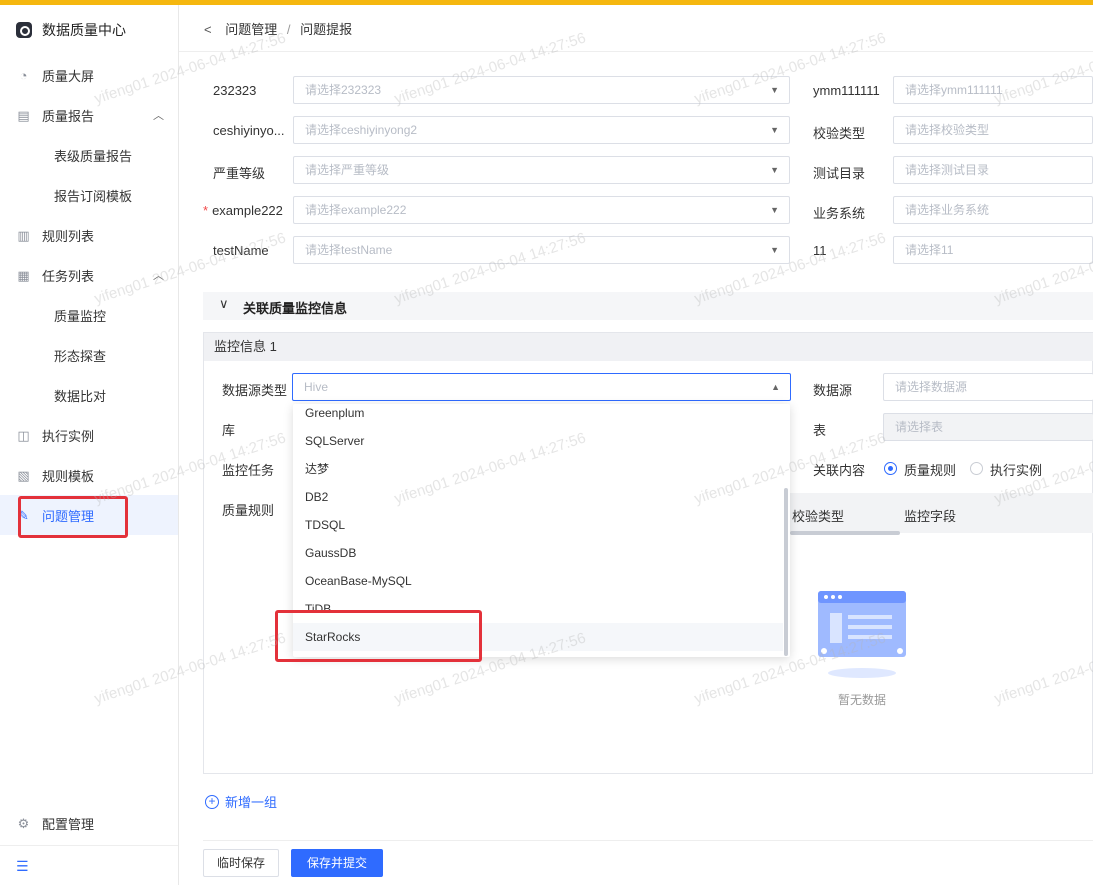  What do you see at coordinates (23, 235) in the screenshot?
I see `list-icon: ▥` at bounding box center [23, 235].